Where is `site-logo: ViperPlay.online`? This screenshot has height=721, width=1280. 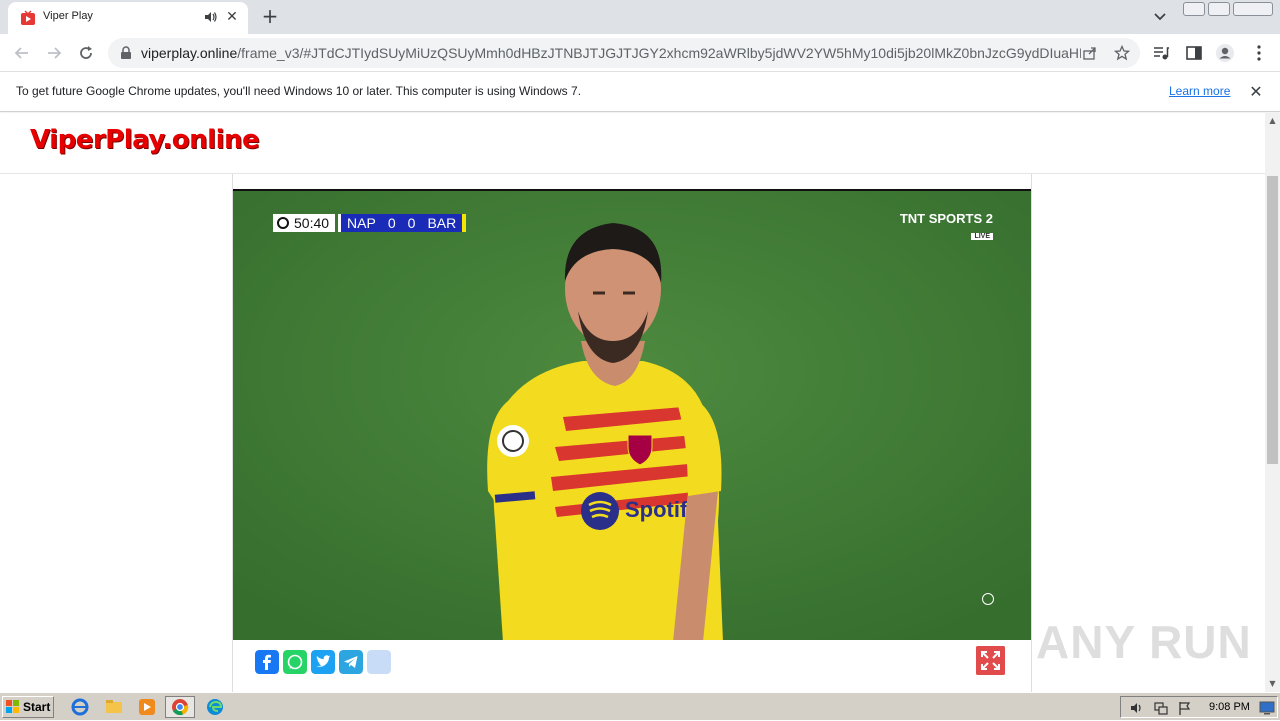
site-logo: ViperPlay.online is located at coordinates (145, 140).